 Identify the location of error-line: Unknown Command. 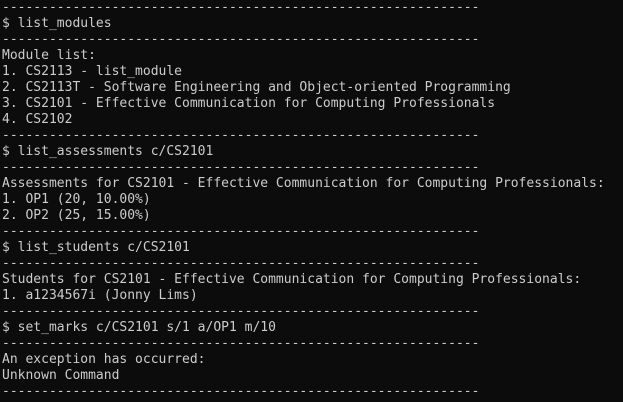
(61, 375).